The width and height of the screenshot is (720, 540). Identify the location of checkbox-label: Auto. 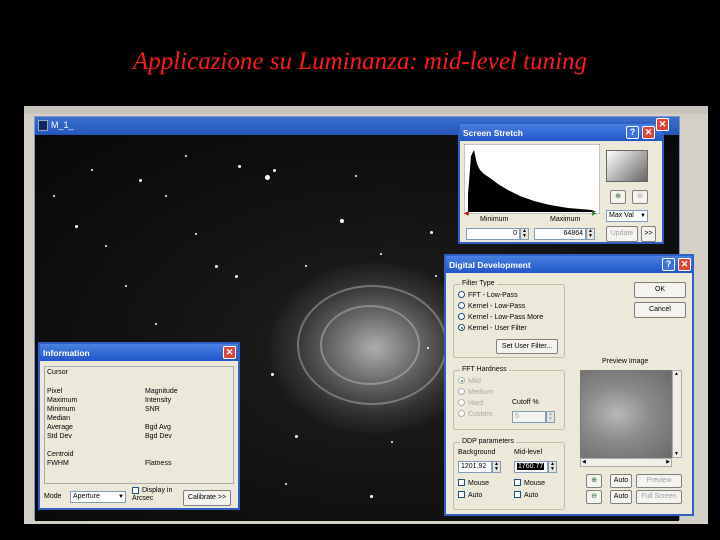
(531, 495).